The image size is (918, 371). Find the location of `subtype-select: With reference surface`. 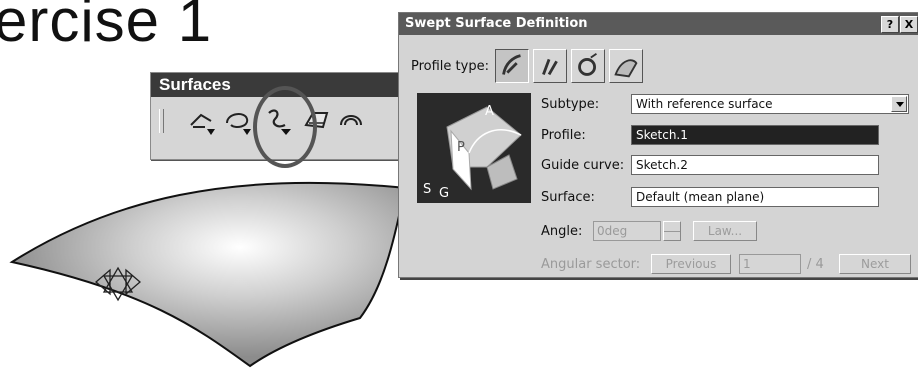

subtype-select: With reference surface is located at coordinates (770, 104).